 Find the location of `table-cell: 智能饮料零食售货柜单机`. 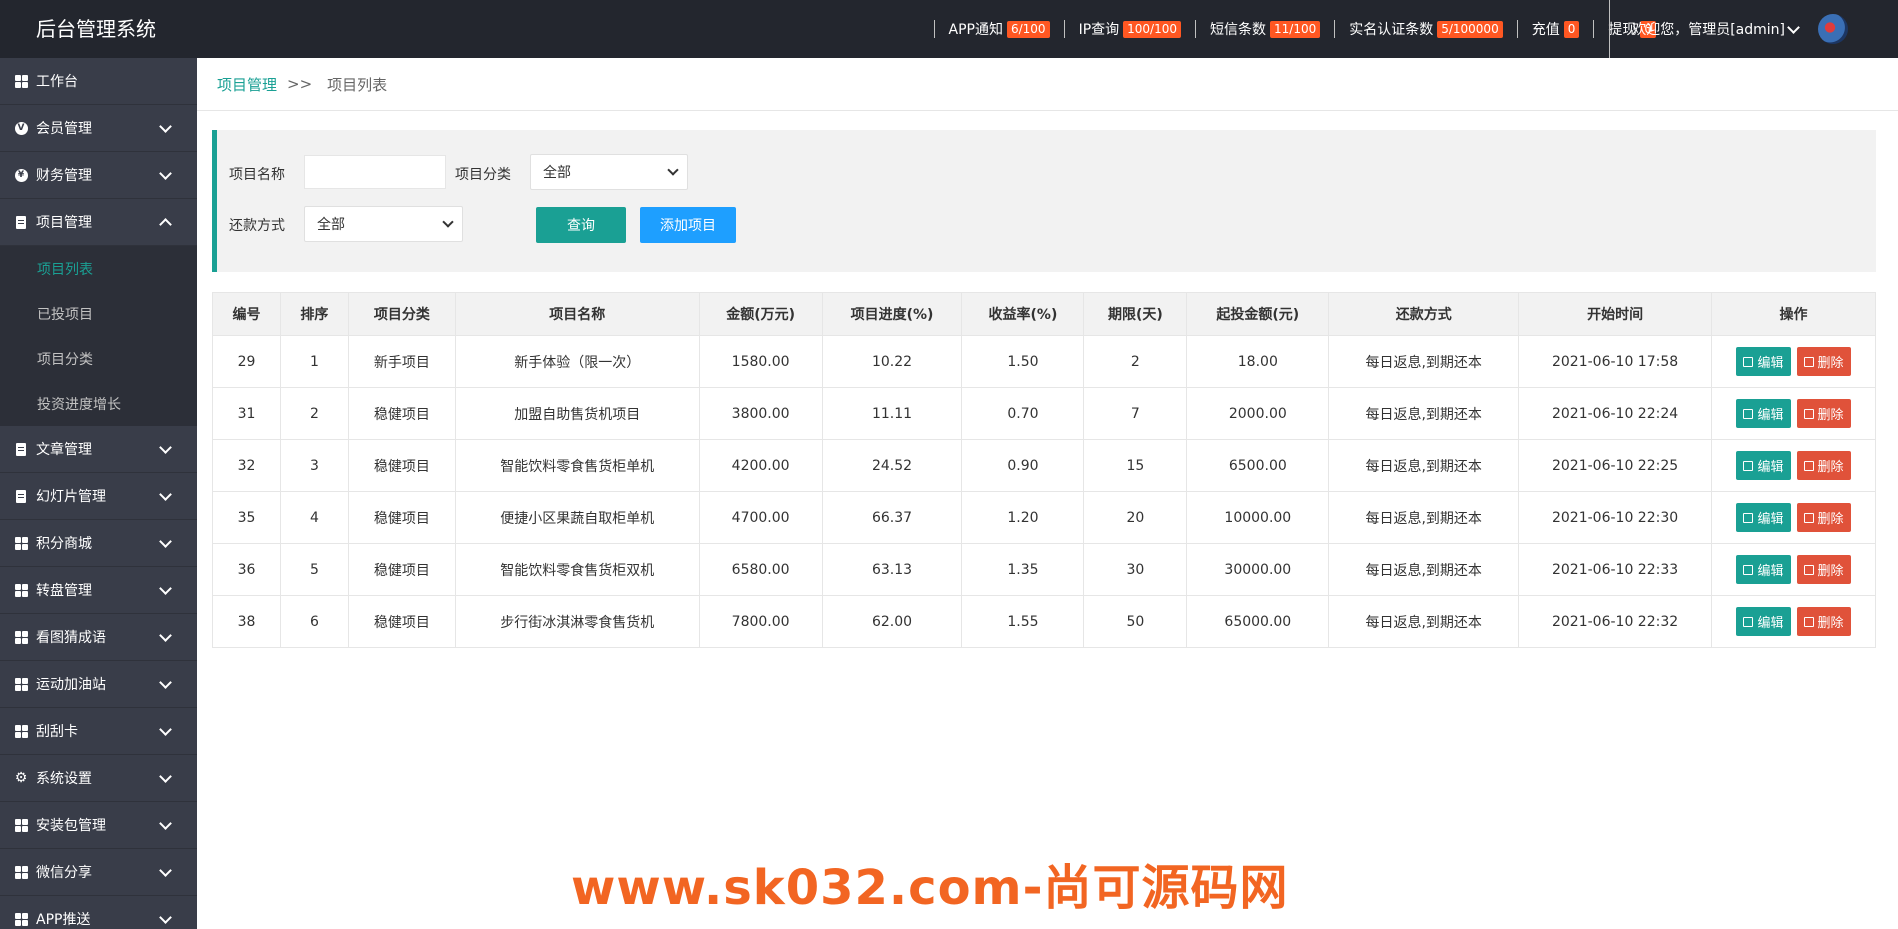

table-cell: 智能饮料零食售货柜单机 is located at coordinates (577, 465).